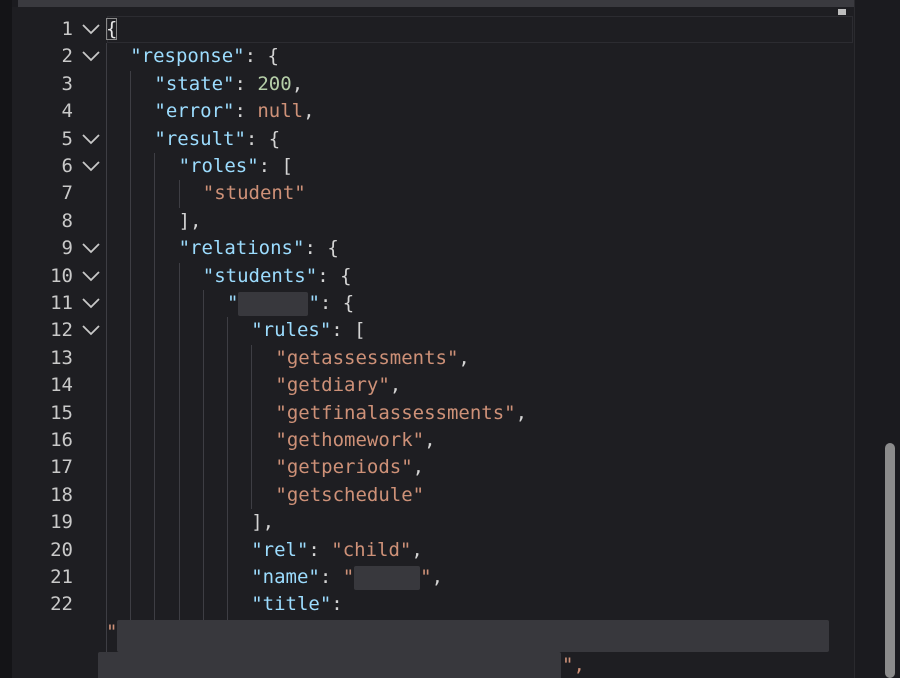 The image size is (900, 678). What do you see at coordinates (61, 604) in the screenshot?
I see `line-number: 22` at bounding box center [61, 604].